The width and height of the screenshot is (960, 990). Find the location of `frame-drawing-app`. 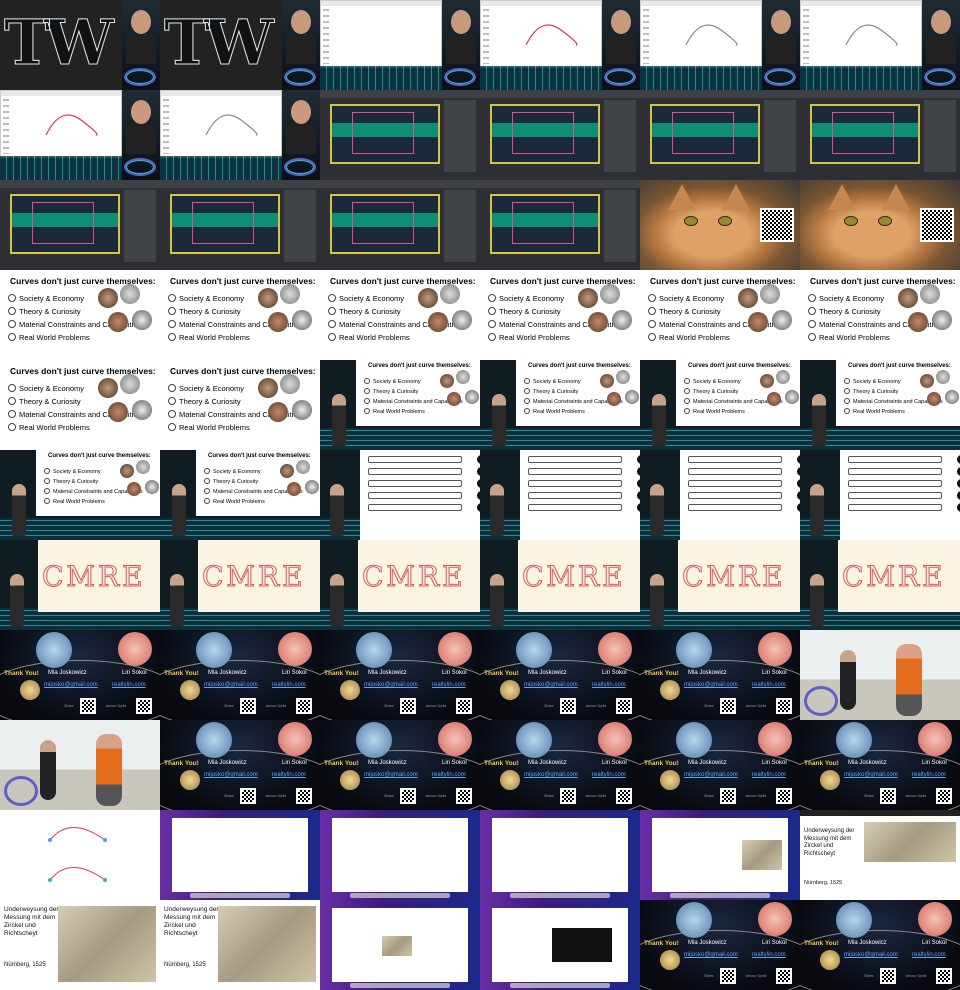

frame-drawing-app is located at coordinates (80, 135).